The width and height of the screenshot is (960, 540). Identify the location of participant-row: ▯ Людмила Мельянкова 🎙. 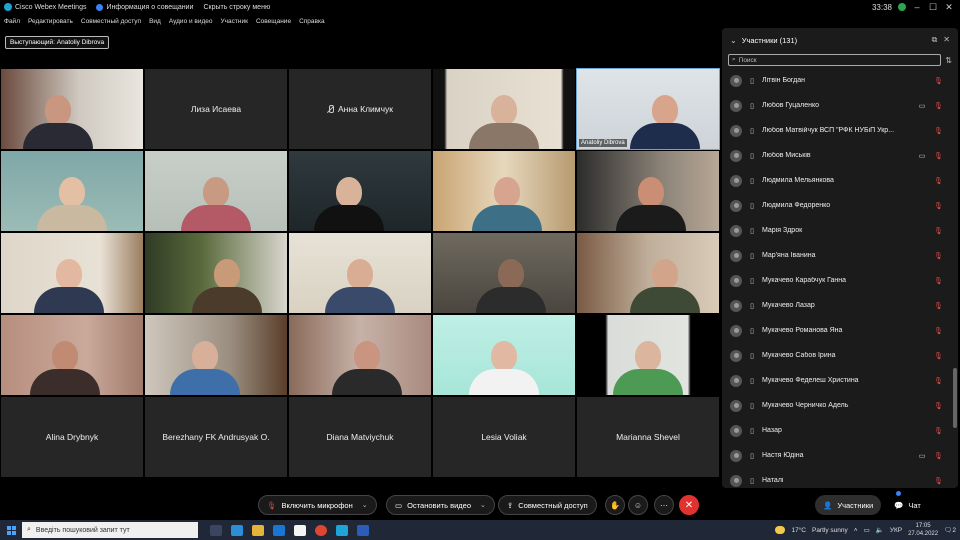
(836, 180).